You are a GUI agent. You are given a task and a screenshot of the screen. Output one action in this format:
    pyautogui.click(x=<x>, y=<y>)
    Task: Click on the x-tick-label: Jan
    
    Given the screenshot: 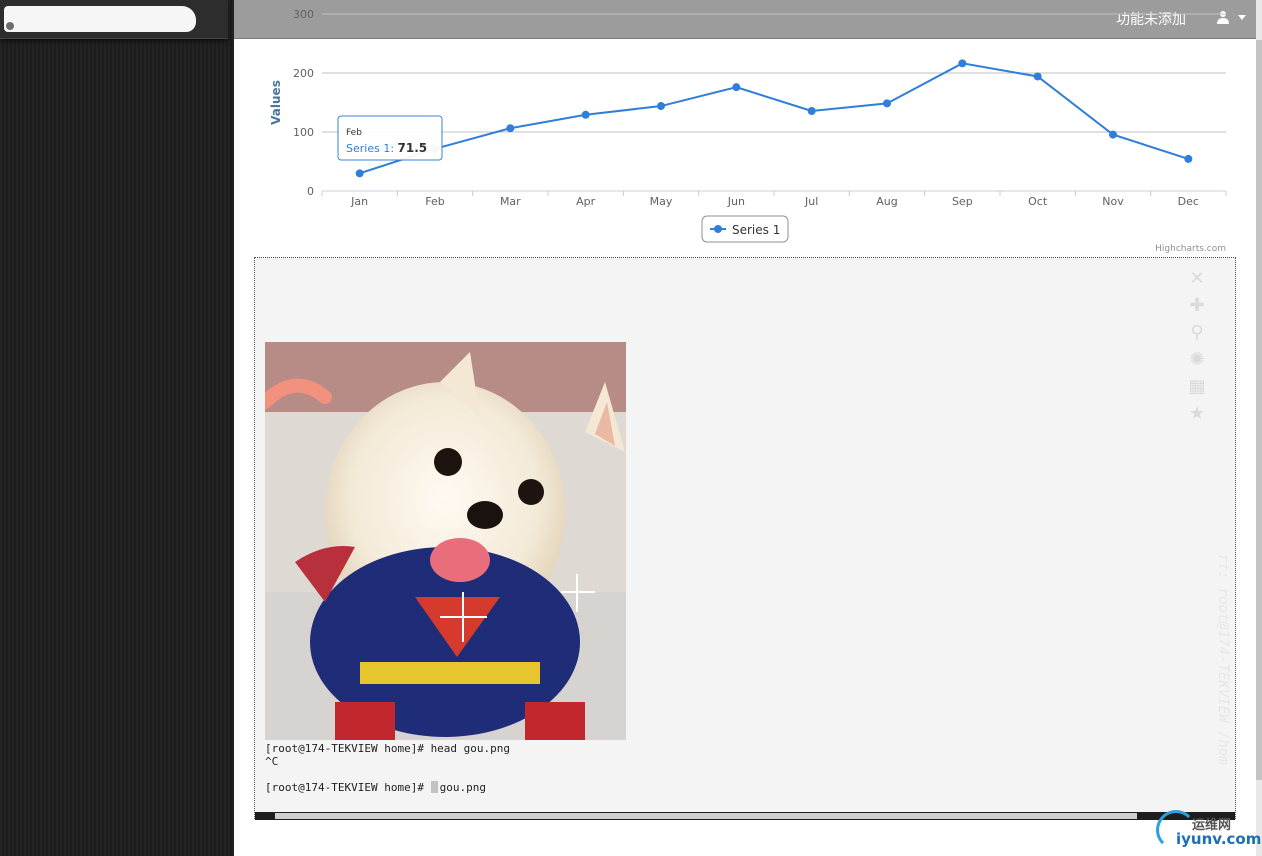 What is the action you would take?
    pyautogui.click(x=359, y=201)
    